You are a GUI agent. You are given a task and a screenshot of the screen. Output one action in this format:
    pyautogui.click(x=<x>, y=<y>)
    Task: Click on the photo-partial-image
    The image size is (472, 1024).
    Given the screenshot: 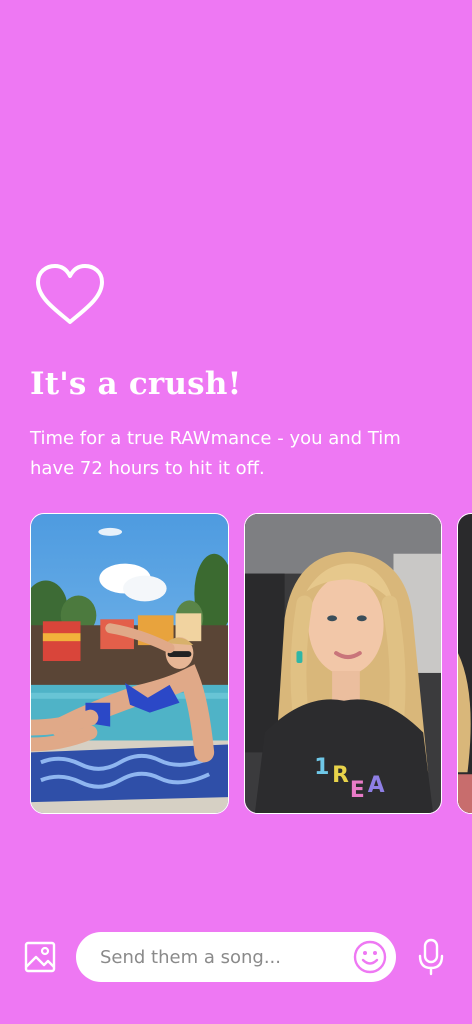 What is the action you would take?
    pyautogui.click(x=465, y=663)
    